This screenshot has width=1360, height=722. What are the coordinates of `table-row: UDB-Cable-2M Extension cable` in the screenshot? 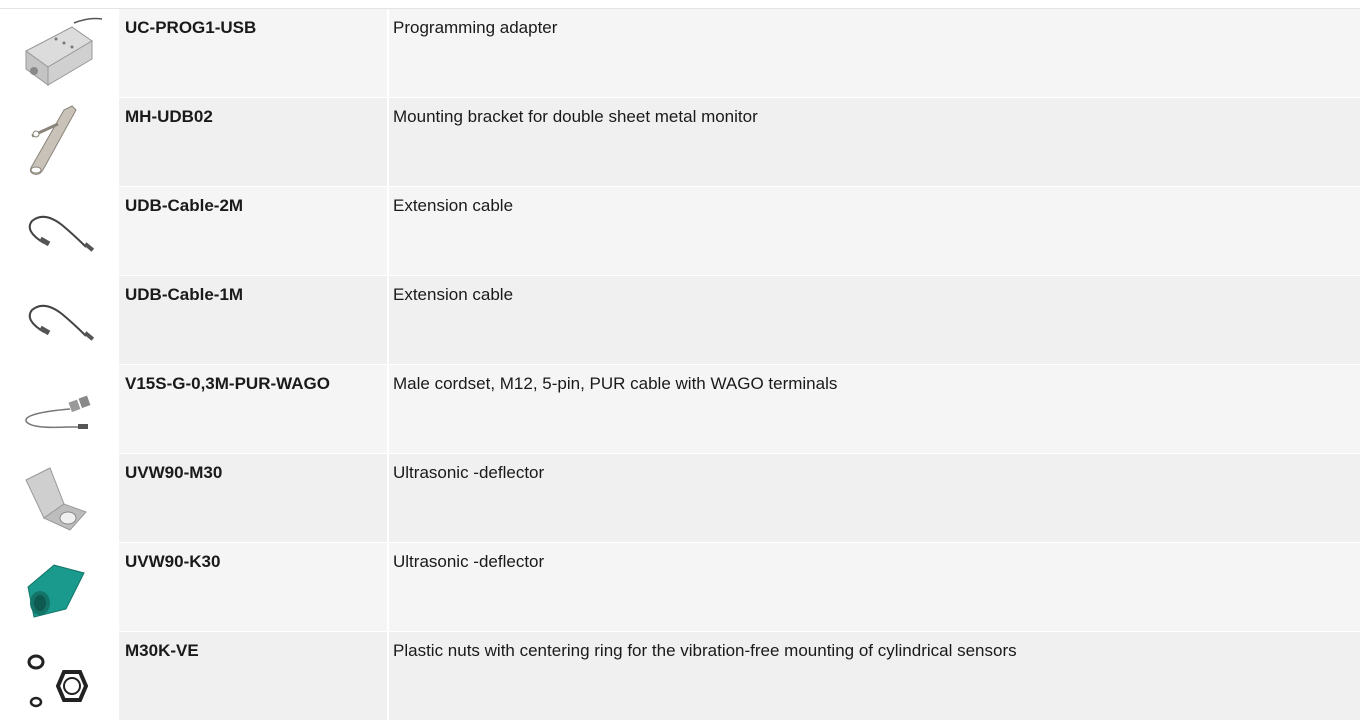 It's located at (680, 231).